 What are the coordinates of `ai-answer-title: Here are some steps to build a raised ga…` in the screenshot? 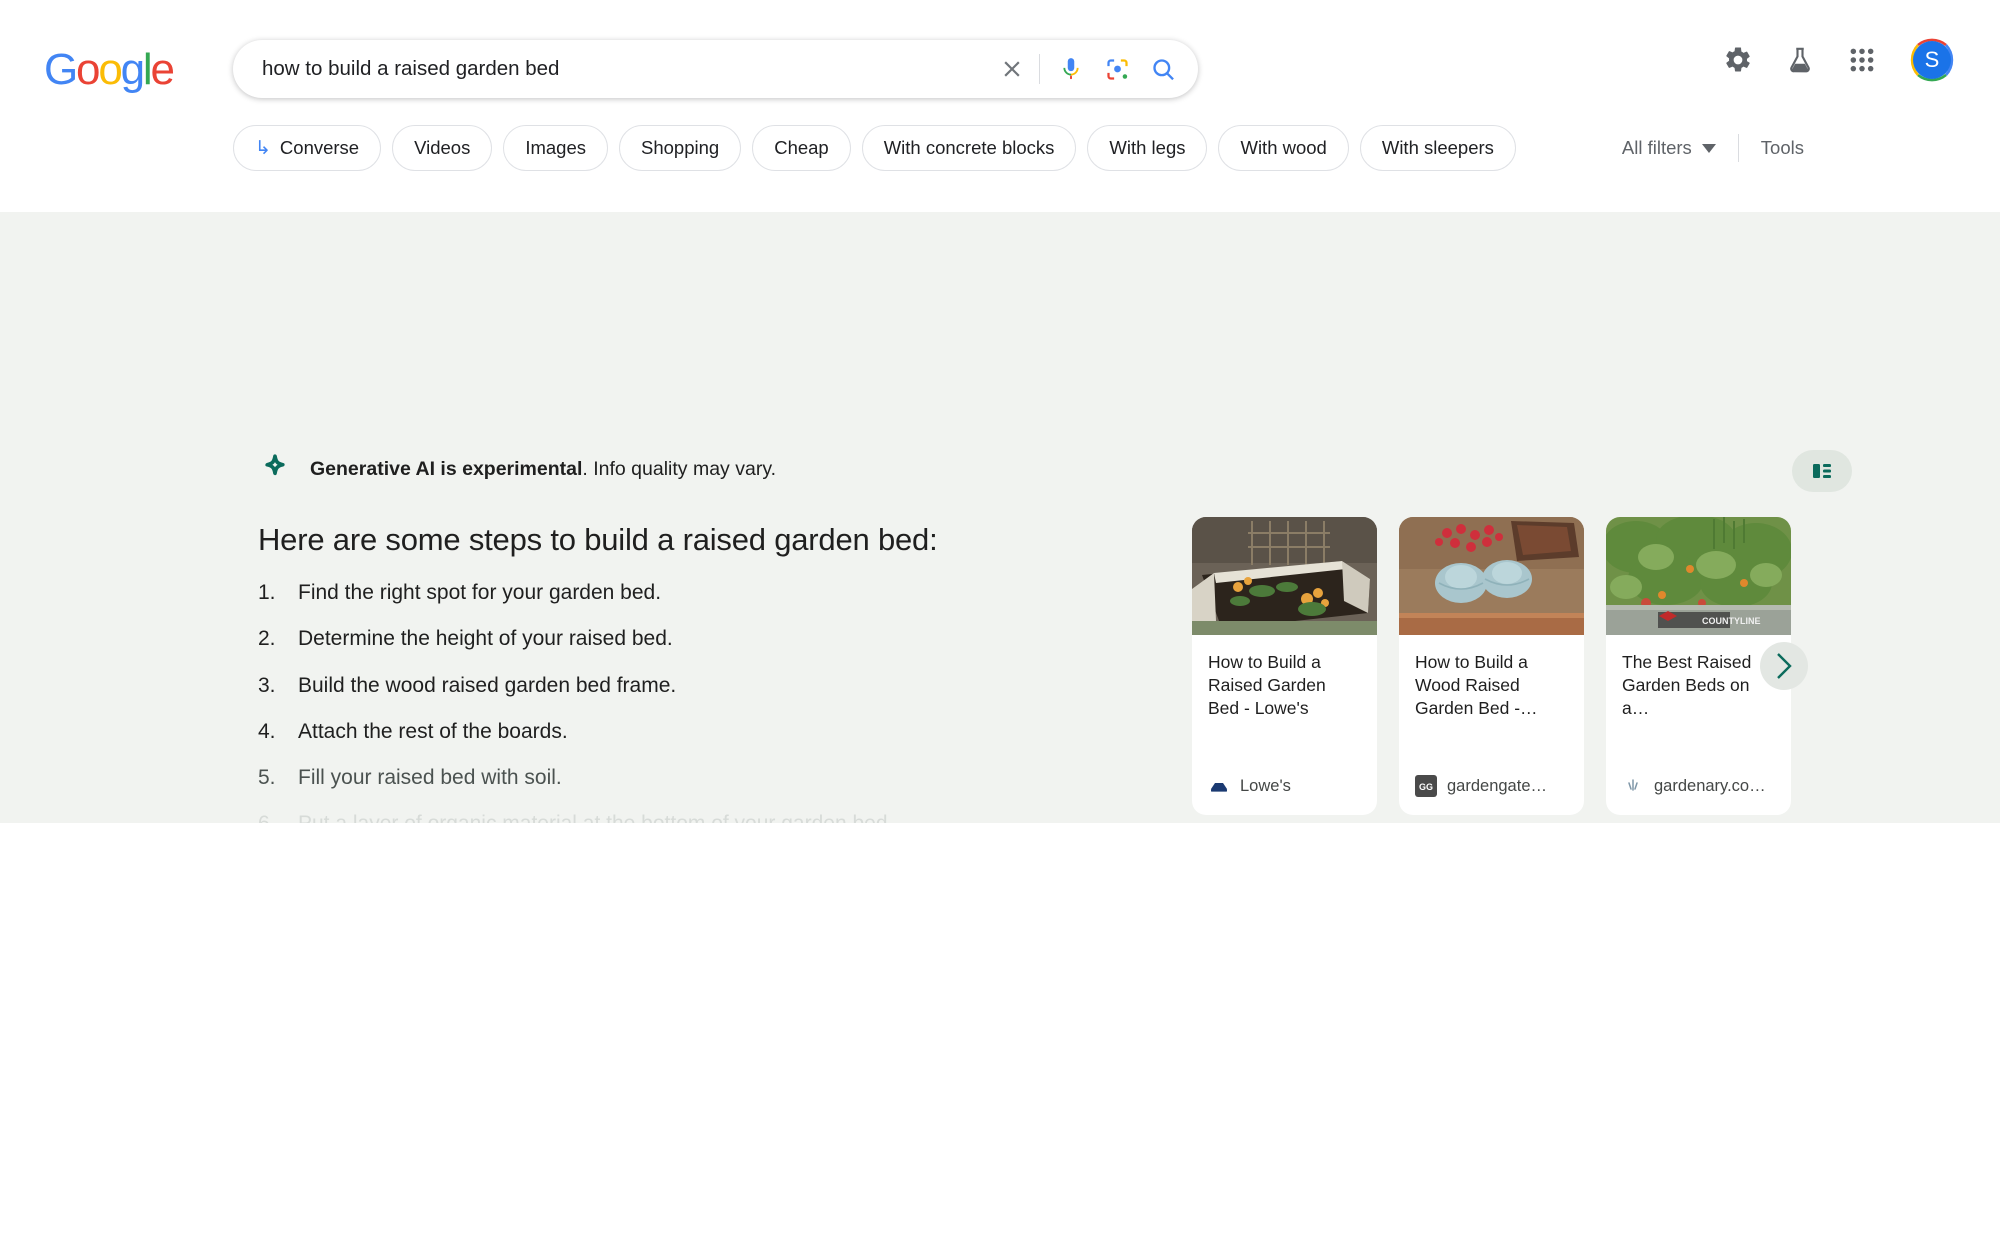 It's located at (598, 539).